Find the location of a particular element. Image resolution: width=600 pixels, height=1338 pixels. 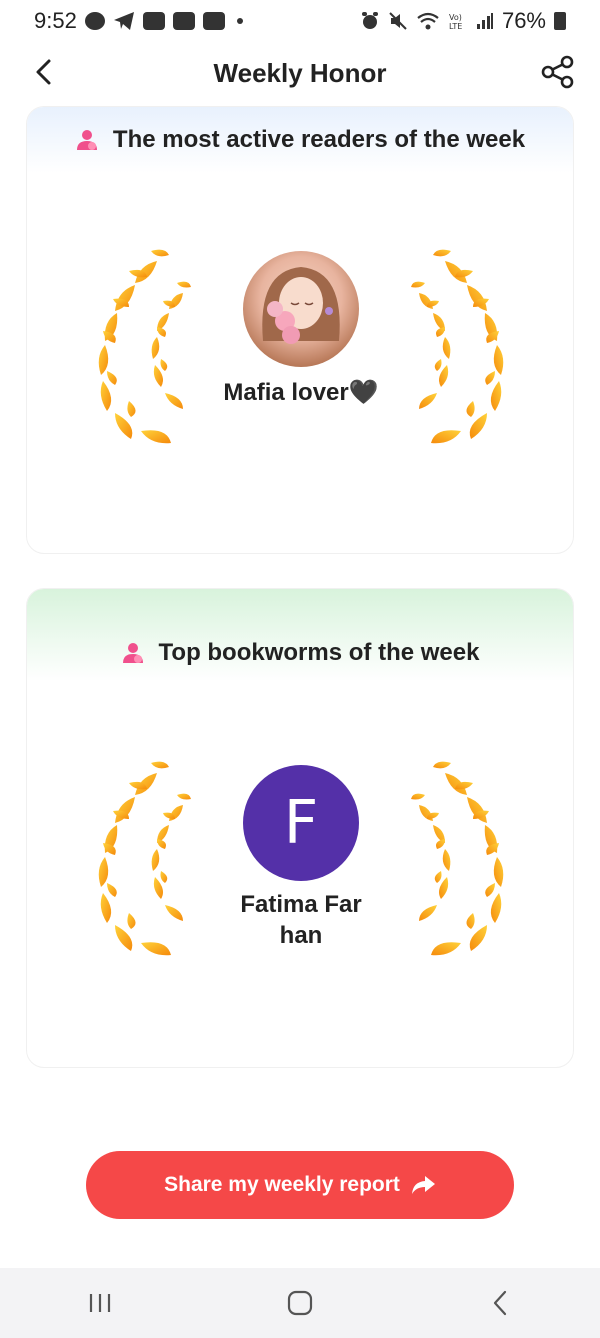

svg-text: Vo) is located at coordinates (455, 17).